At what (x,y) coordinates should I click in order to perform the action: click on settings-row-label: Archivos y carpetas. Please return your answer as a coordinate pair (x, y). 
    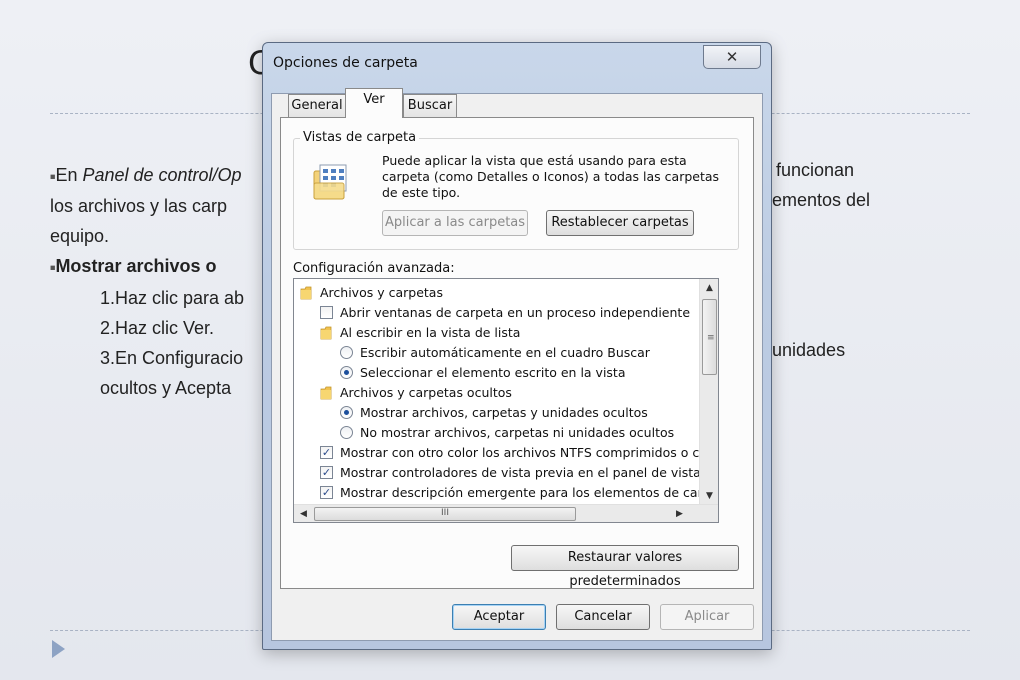
    Looking at the image, I should click on (381, 292).